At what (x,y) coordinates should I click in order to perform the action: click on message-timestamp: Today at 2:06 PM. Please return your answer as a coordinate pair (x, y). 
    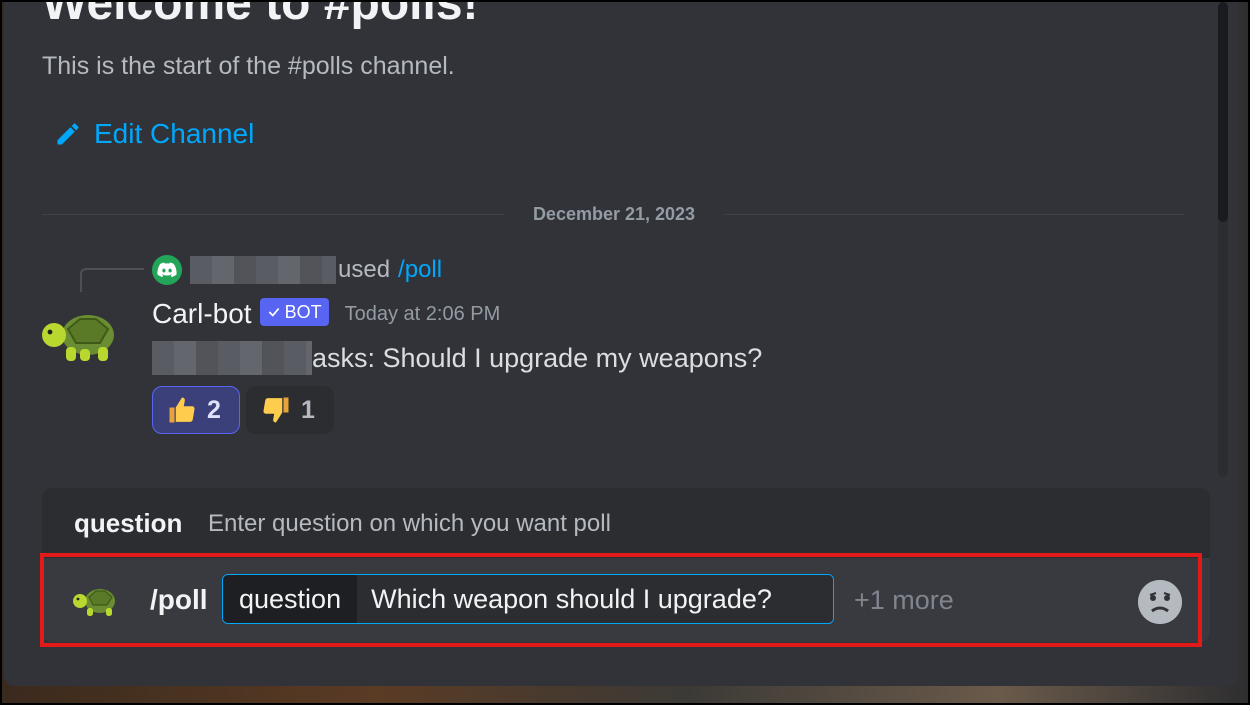
    Looking at the image, I should click on (422, 313).